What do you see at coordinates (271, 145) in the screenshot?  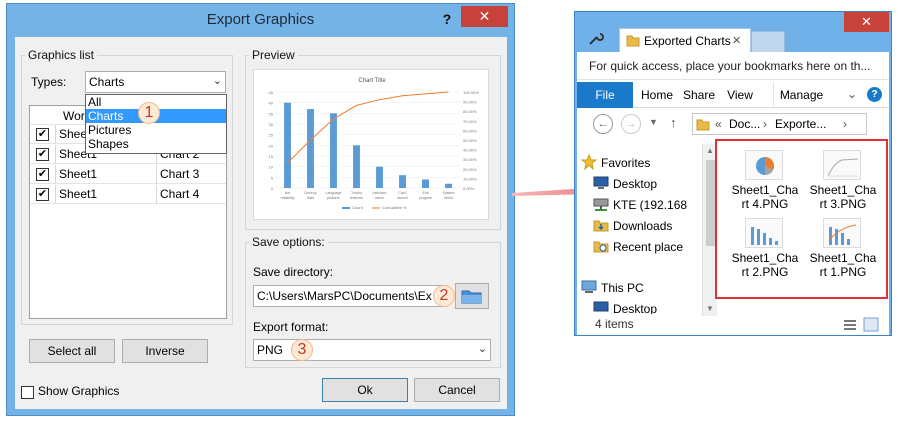 I see `y-tick-label: 20` at bounding box center [271, 145].